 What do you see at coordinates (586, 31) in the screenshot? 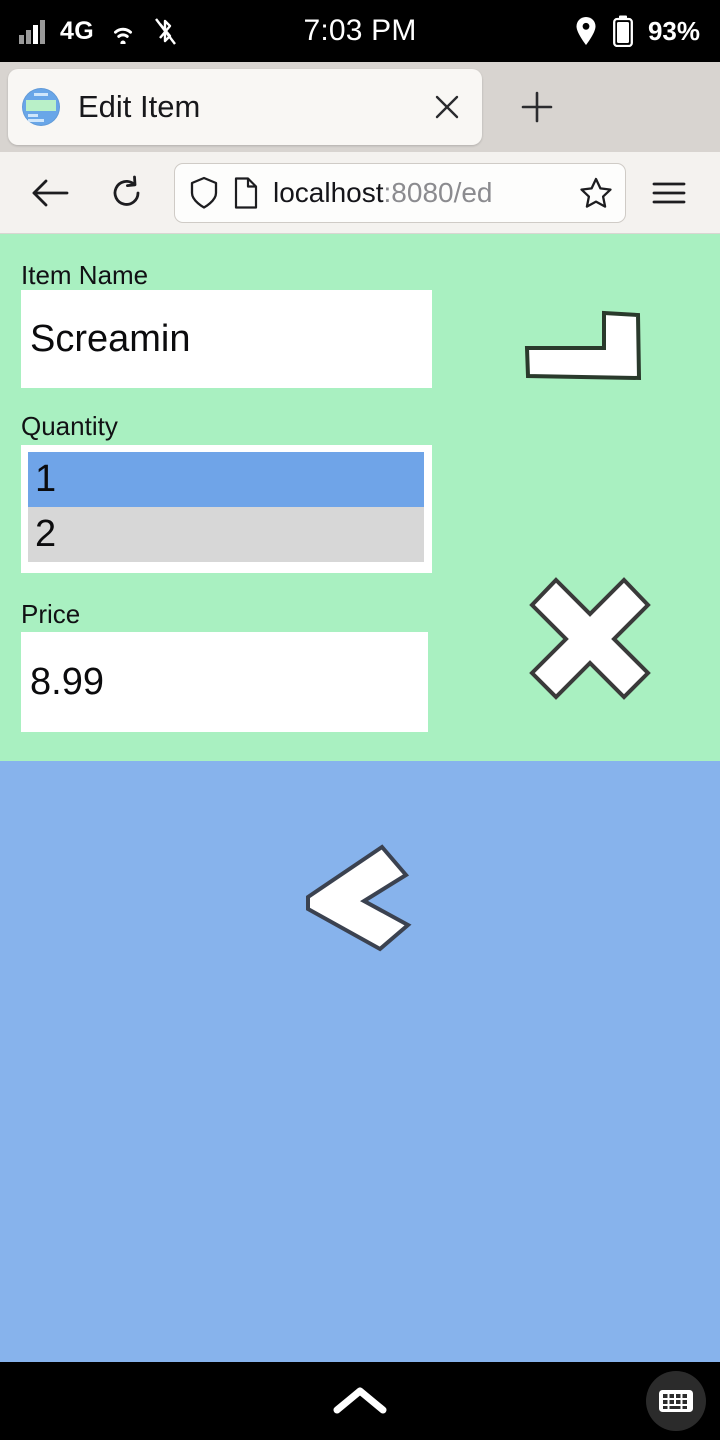
I see `location-pin-icon` at bounding box center [586, 31].